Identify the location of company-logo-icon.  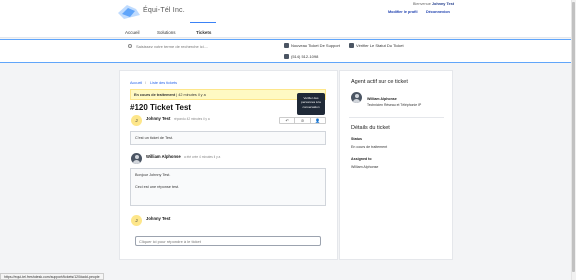
(129, 12).